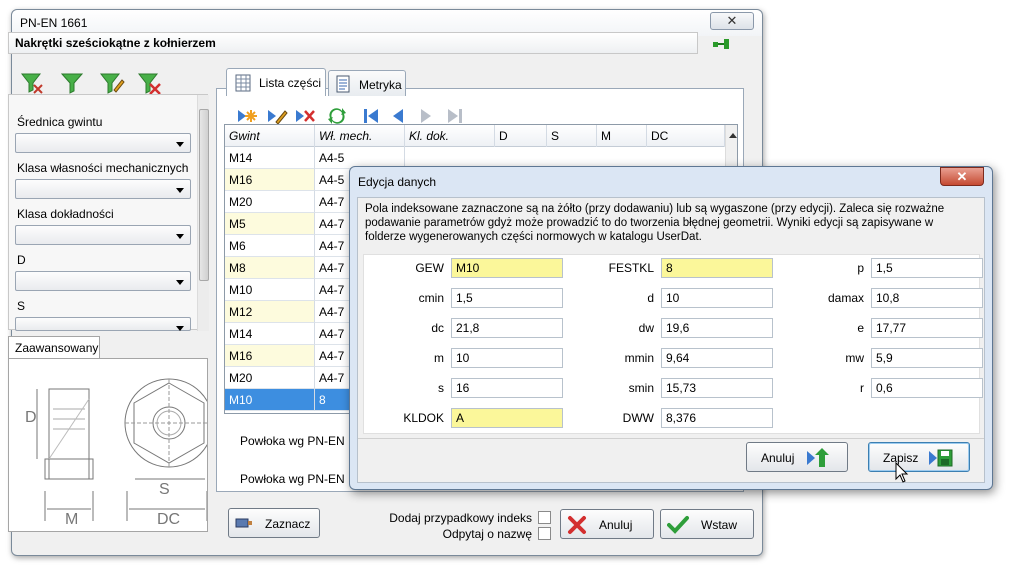 The height and width of the screenshot is (573, 1014). Describe the element at coordinates (450, 136) in the screenshot. I see `column-header: Kl. dok.` at that location.